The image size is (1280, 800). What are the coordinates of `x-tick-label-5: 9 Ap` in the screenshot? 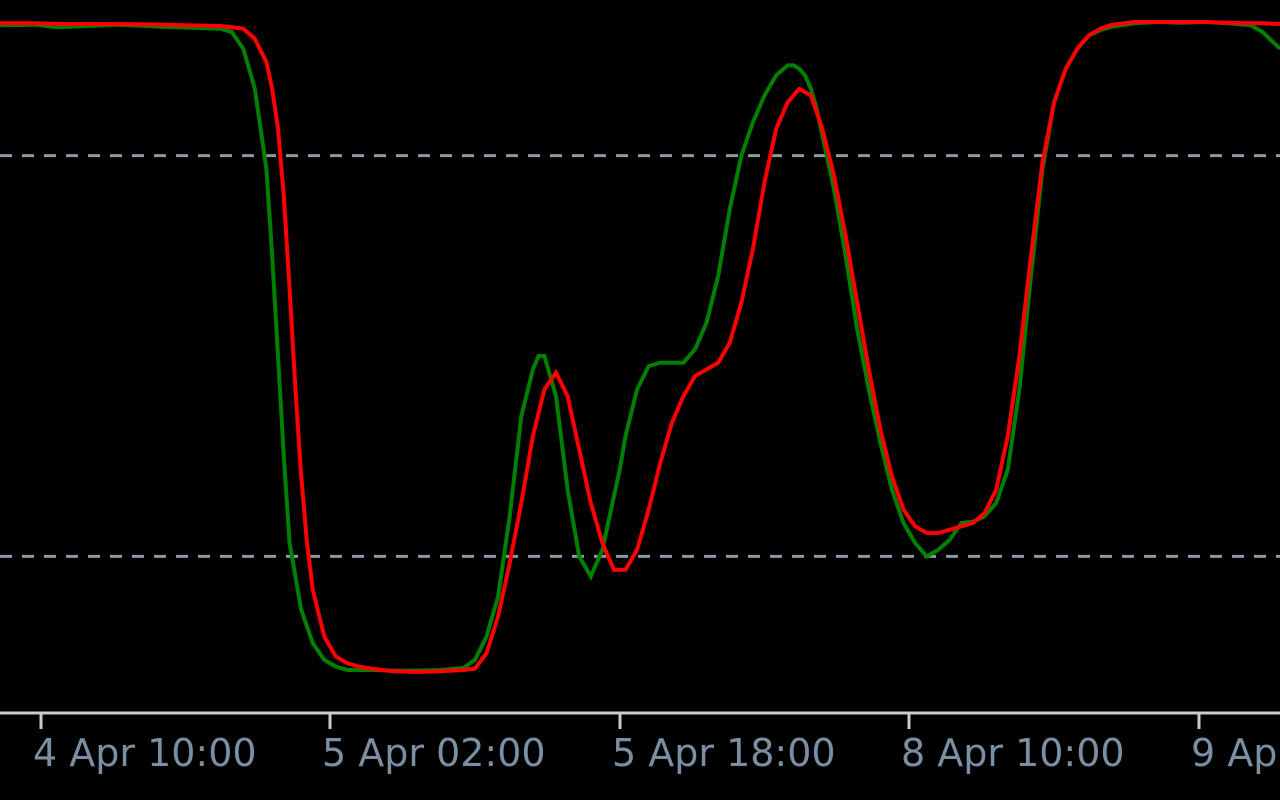 It's located at (1234, 753).